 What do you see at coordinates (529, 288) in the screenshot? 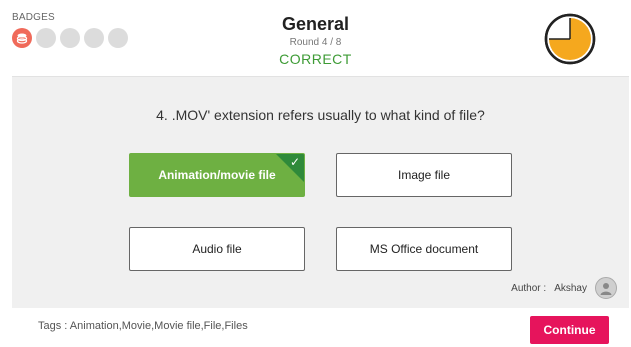
I see `author-label: Author :` at bounding box center [529, 288].